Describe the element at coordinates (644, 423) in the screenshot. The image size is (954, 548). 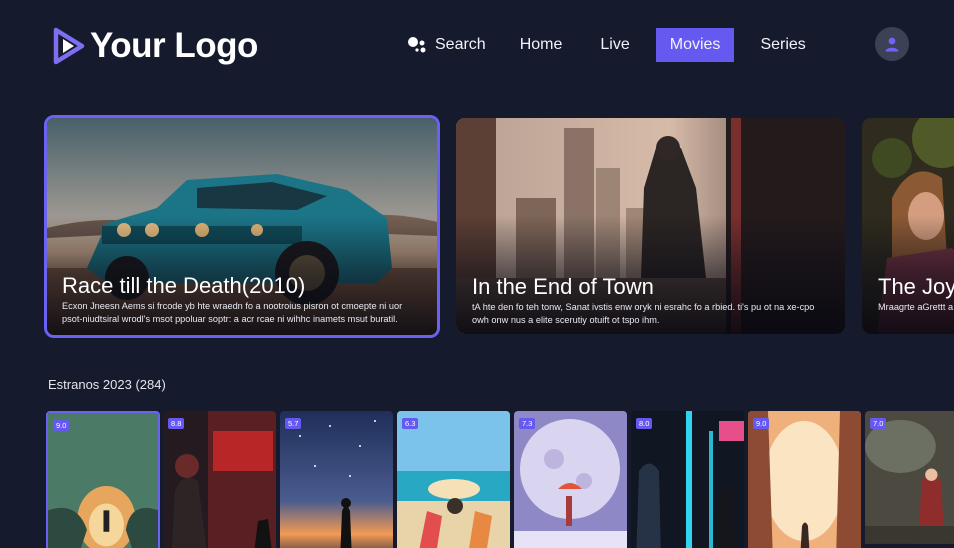
I see `rating-badge: 8.0` at that location.